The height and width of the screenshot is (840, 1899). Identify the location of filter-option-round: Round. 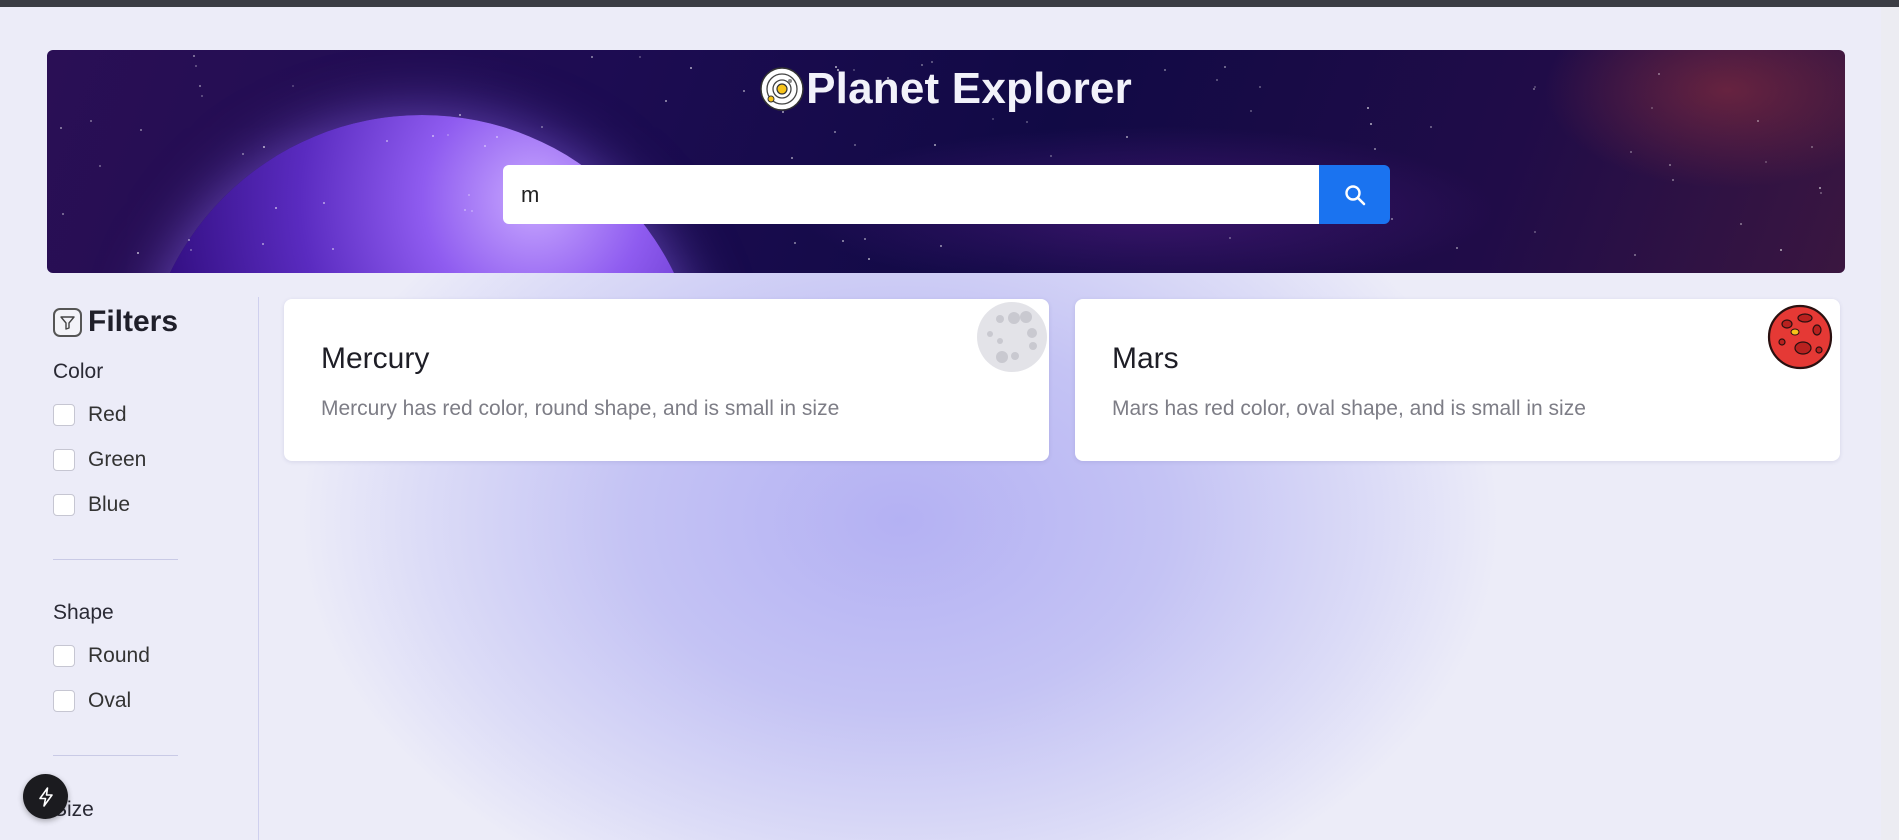
(101, 656).